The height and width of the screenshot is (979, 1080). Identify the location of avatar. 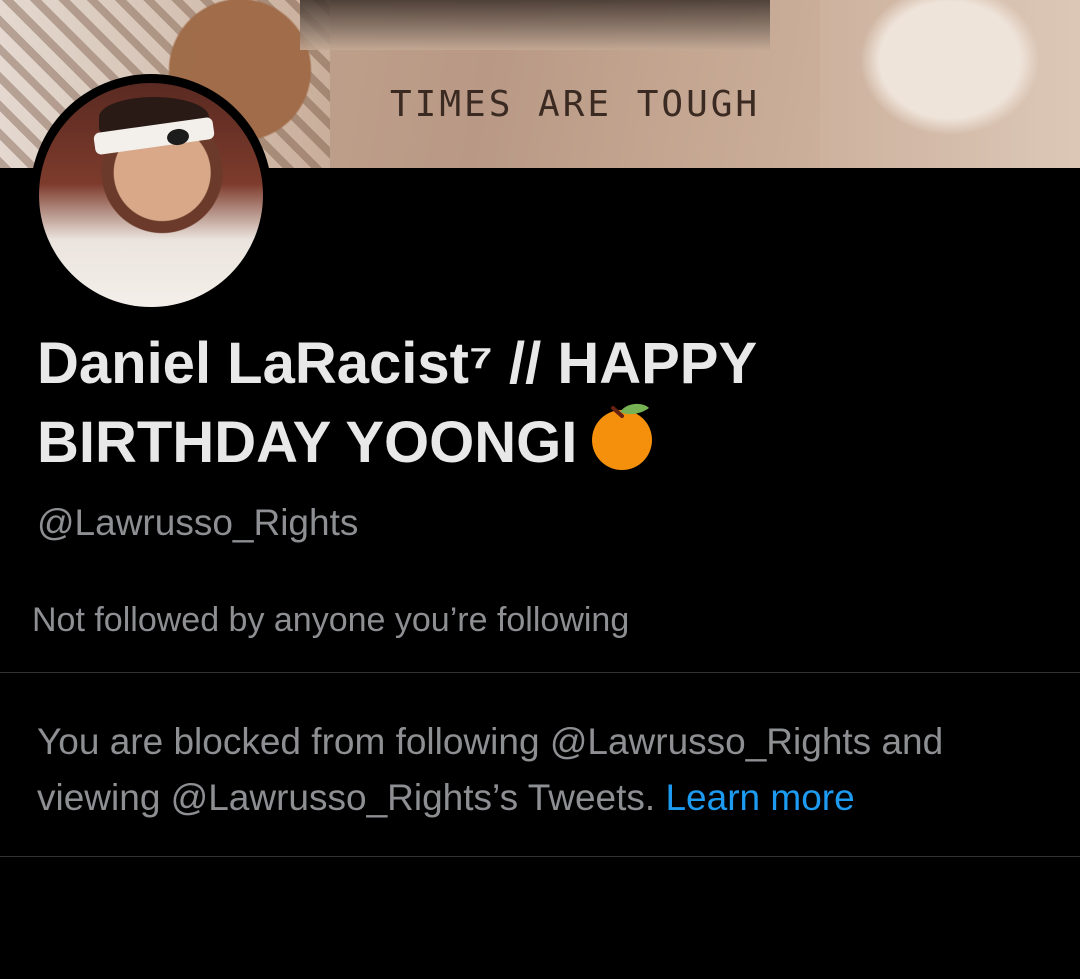
(151, 195).